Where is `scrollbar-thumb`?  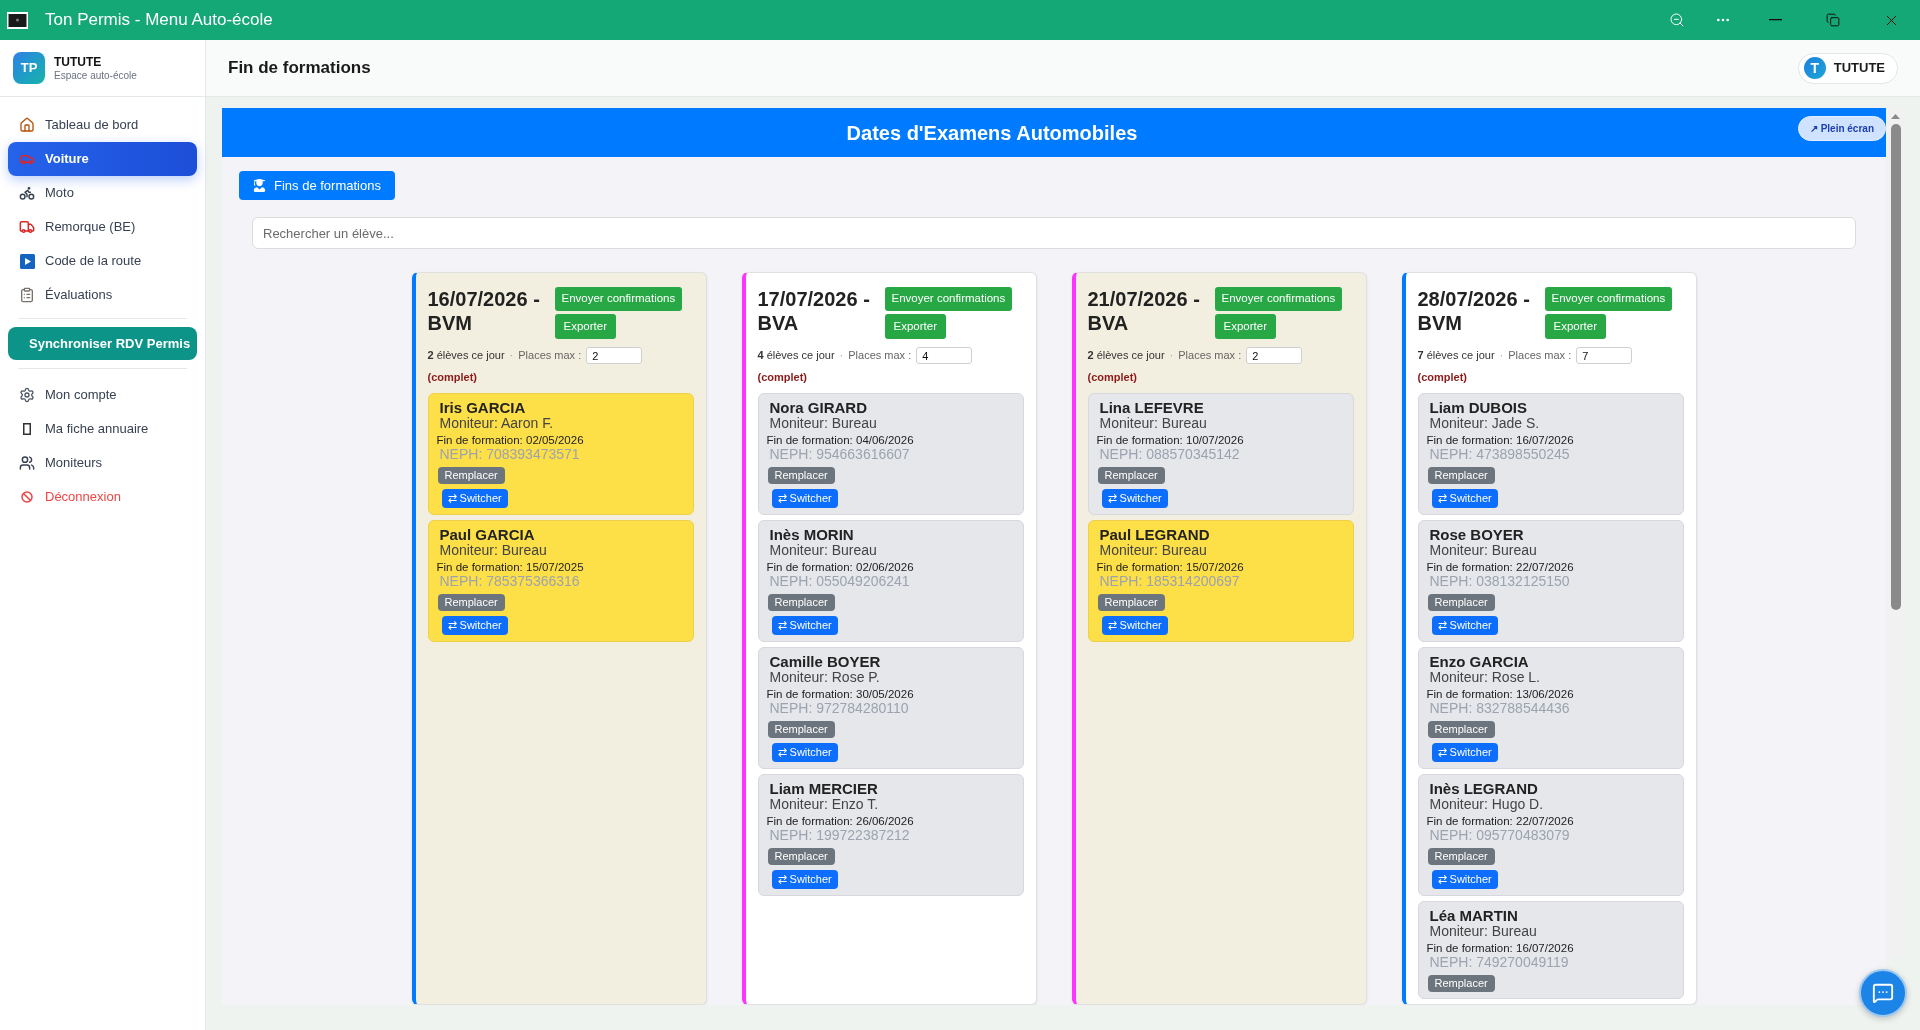
scrollbar-thumb is located at coordinates (1895, 367).